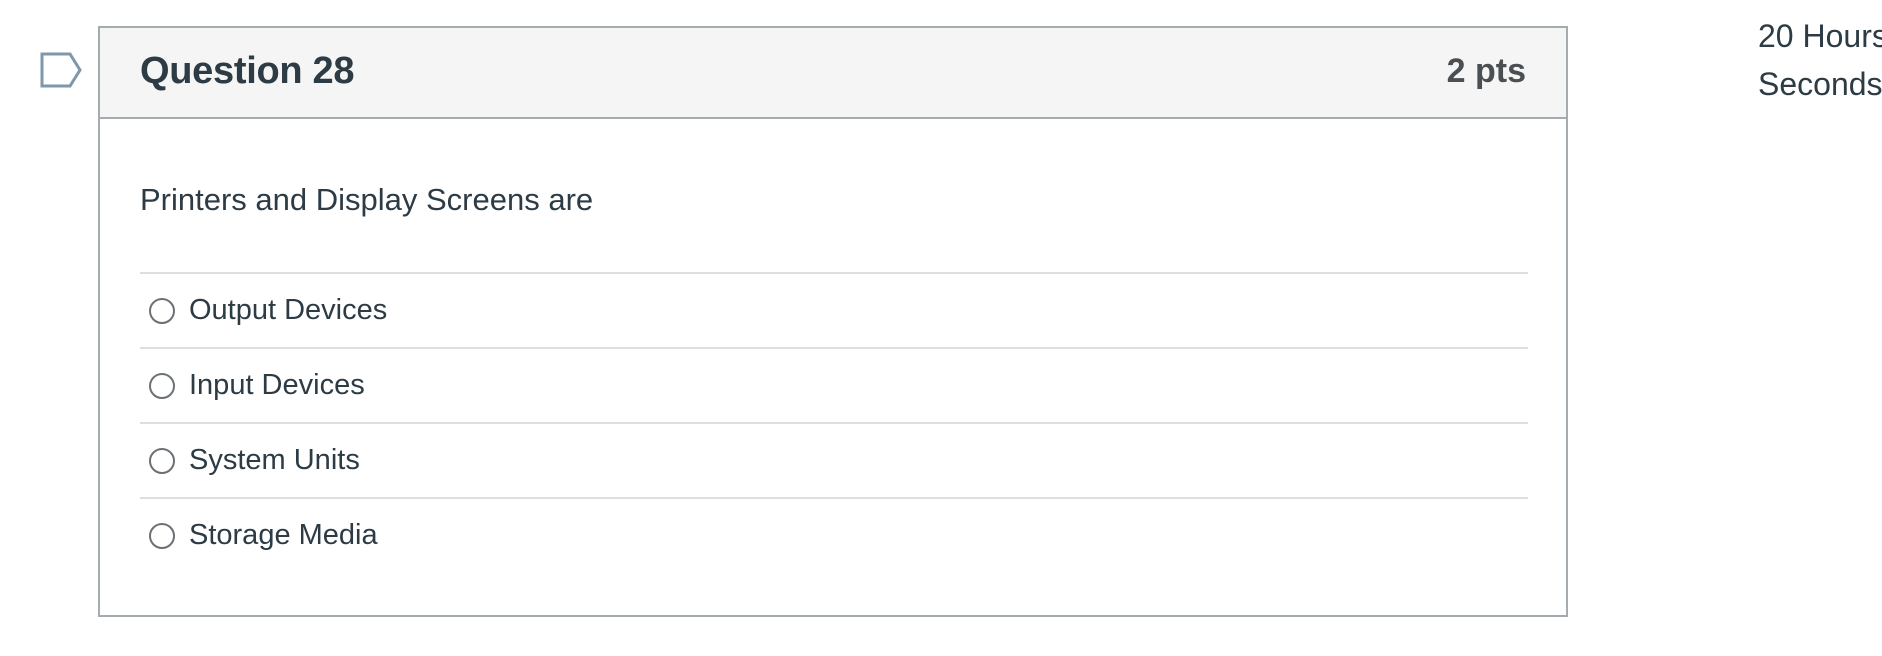  What do you see at coordinates (367, 199) in the screenshot?
I see `question-text: Printers and Display Screens are` at bounding box center [367, 199].